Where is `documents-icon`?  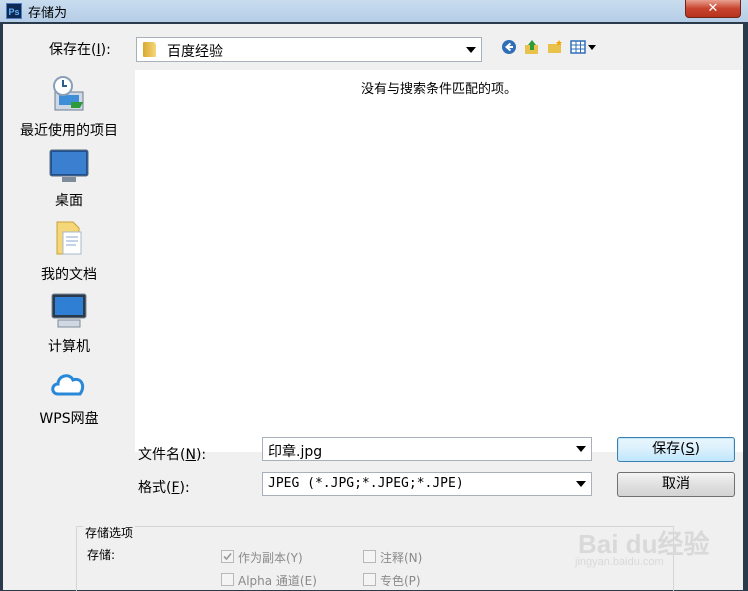 documents-icon is located at coordinates (69, 238).